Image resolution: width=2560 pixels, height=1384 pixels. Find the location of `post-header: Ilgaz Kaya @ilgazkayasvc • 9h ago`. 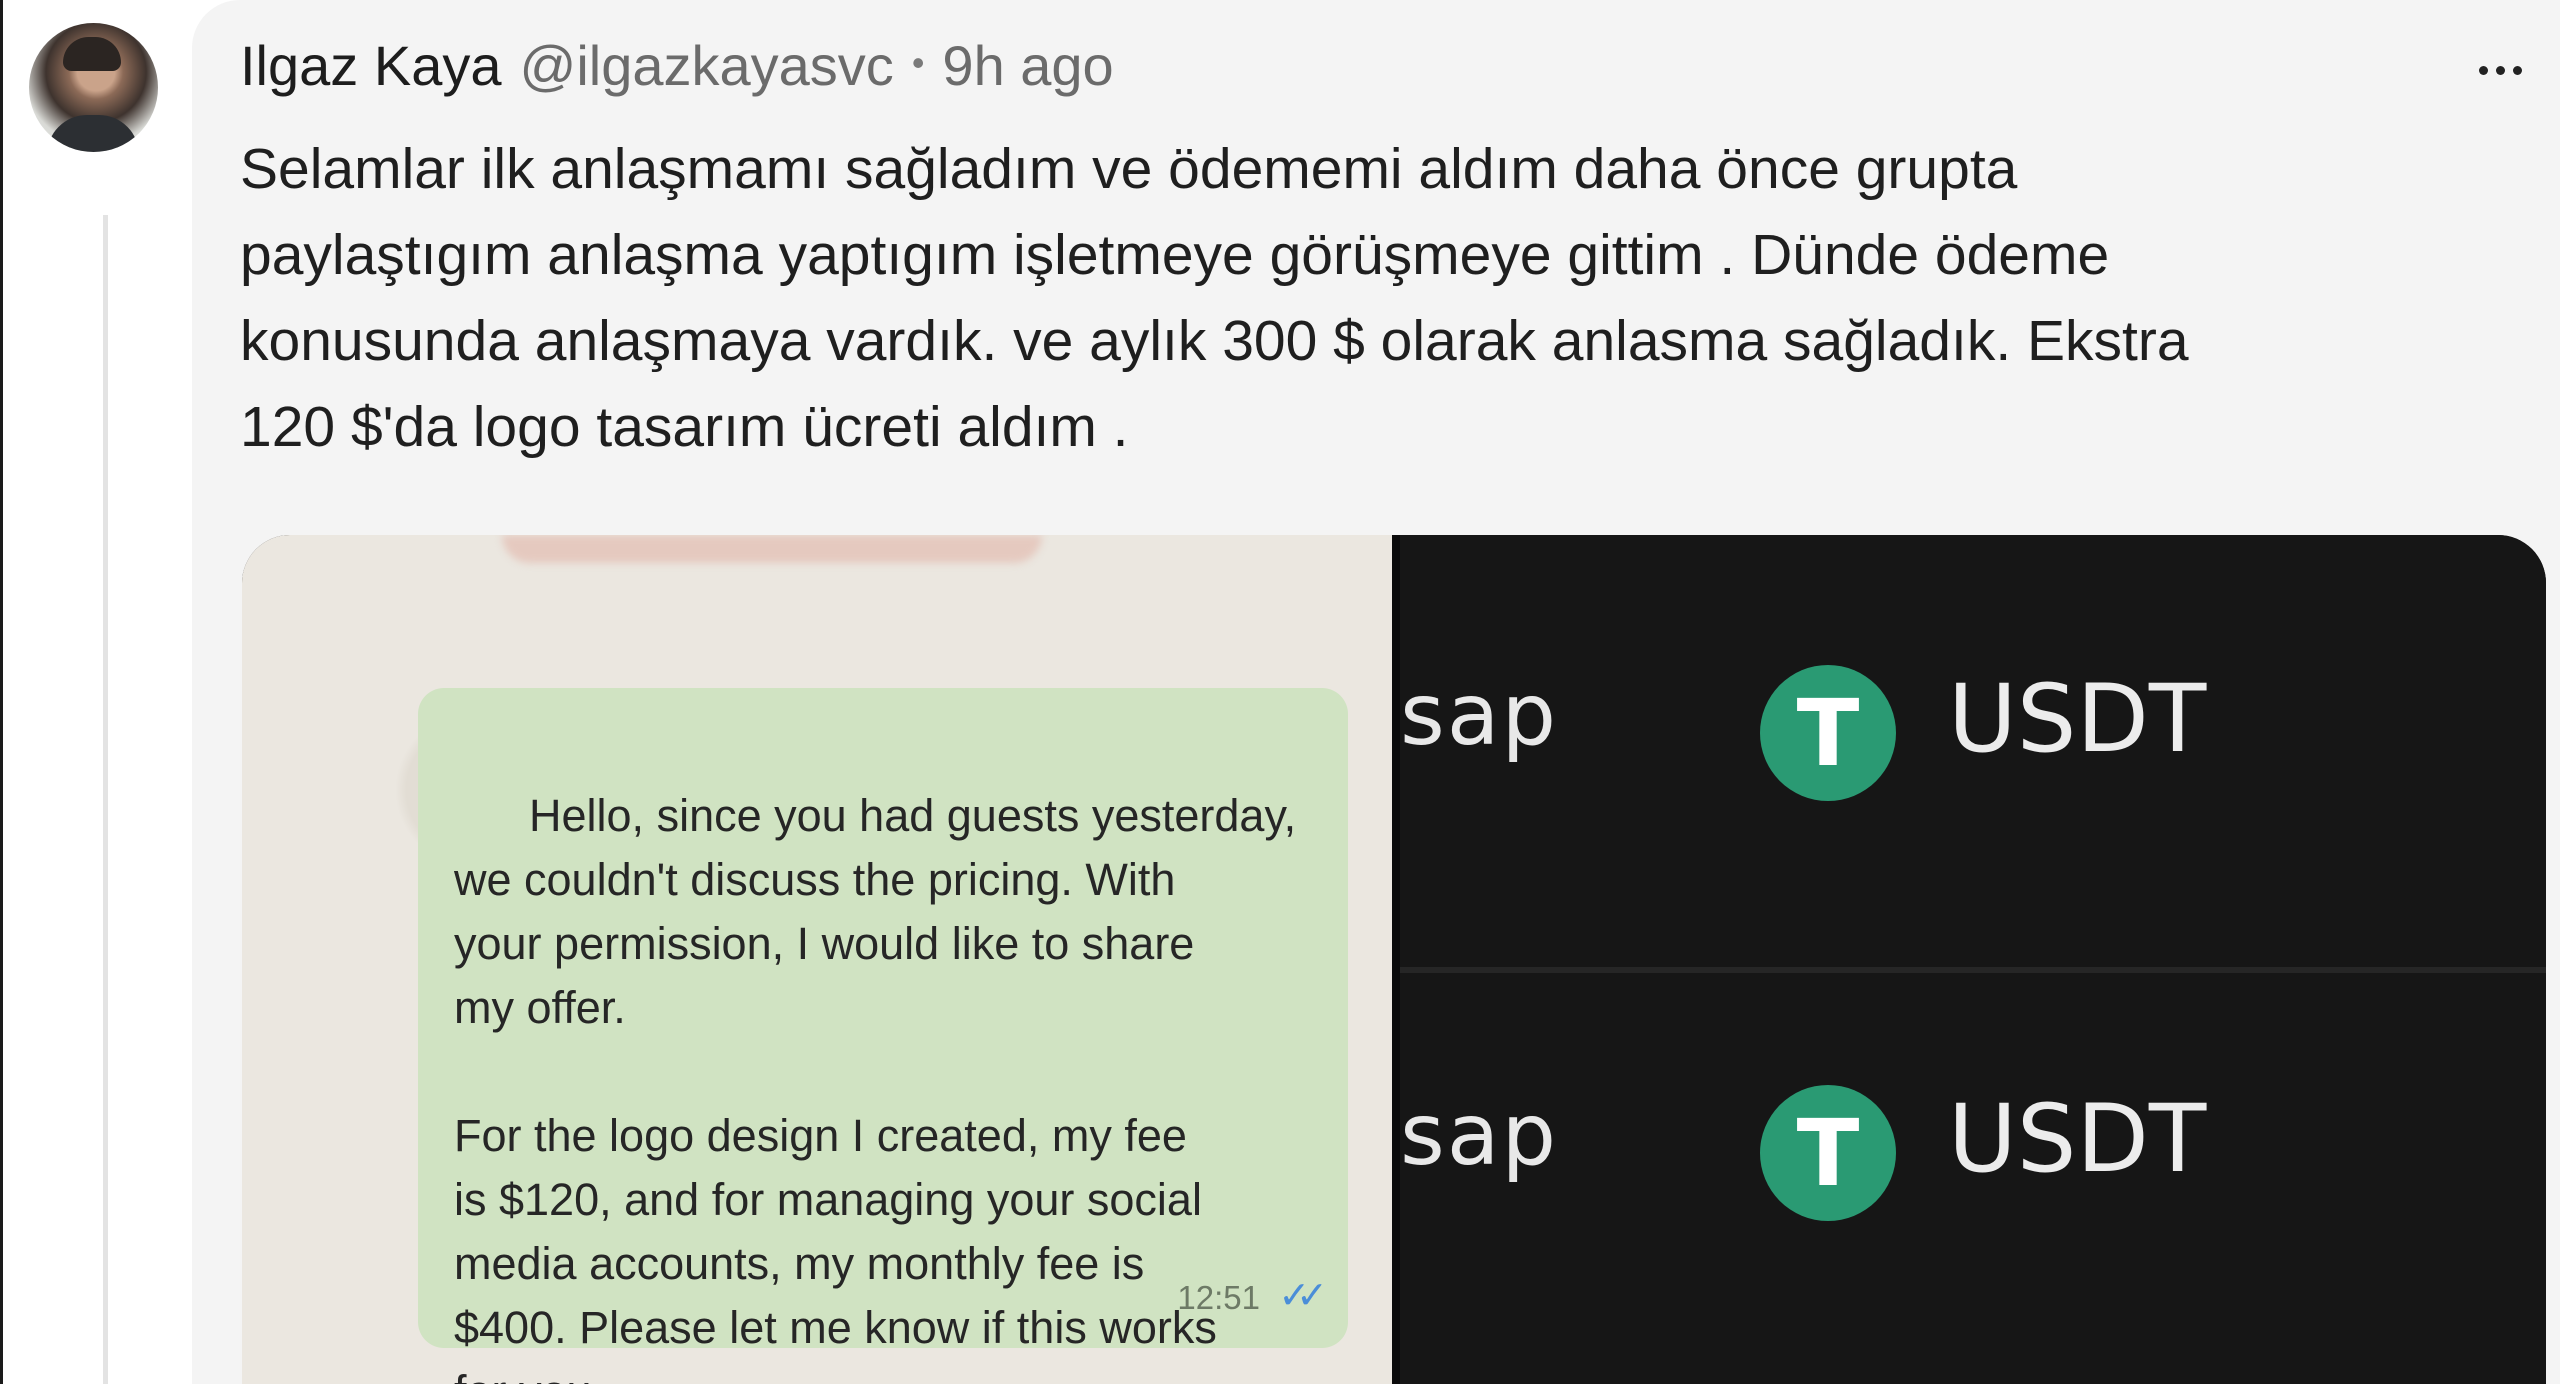

post-header: Ilgaz Kaya @ilgazkayasvc • 9h ago is located at coordinates (677, 65).